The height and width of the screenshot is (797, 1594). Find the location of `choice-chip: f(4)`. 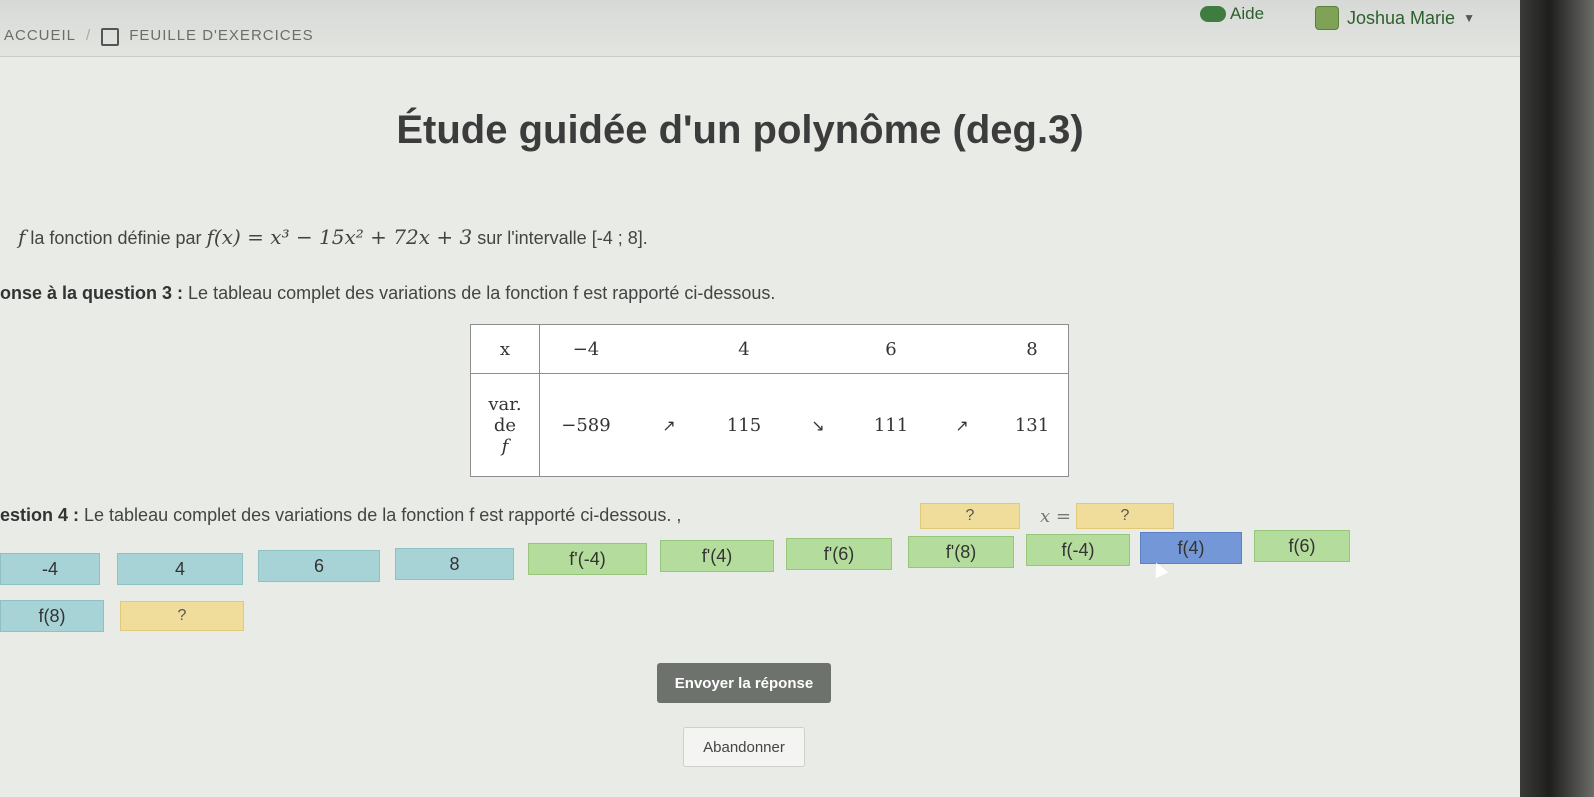

choice-chip: f(4) is located at coordinates (1191, 548).